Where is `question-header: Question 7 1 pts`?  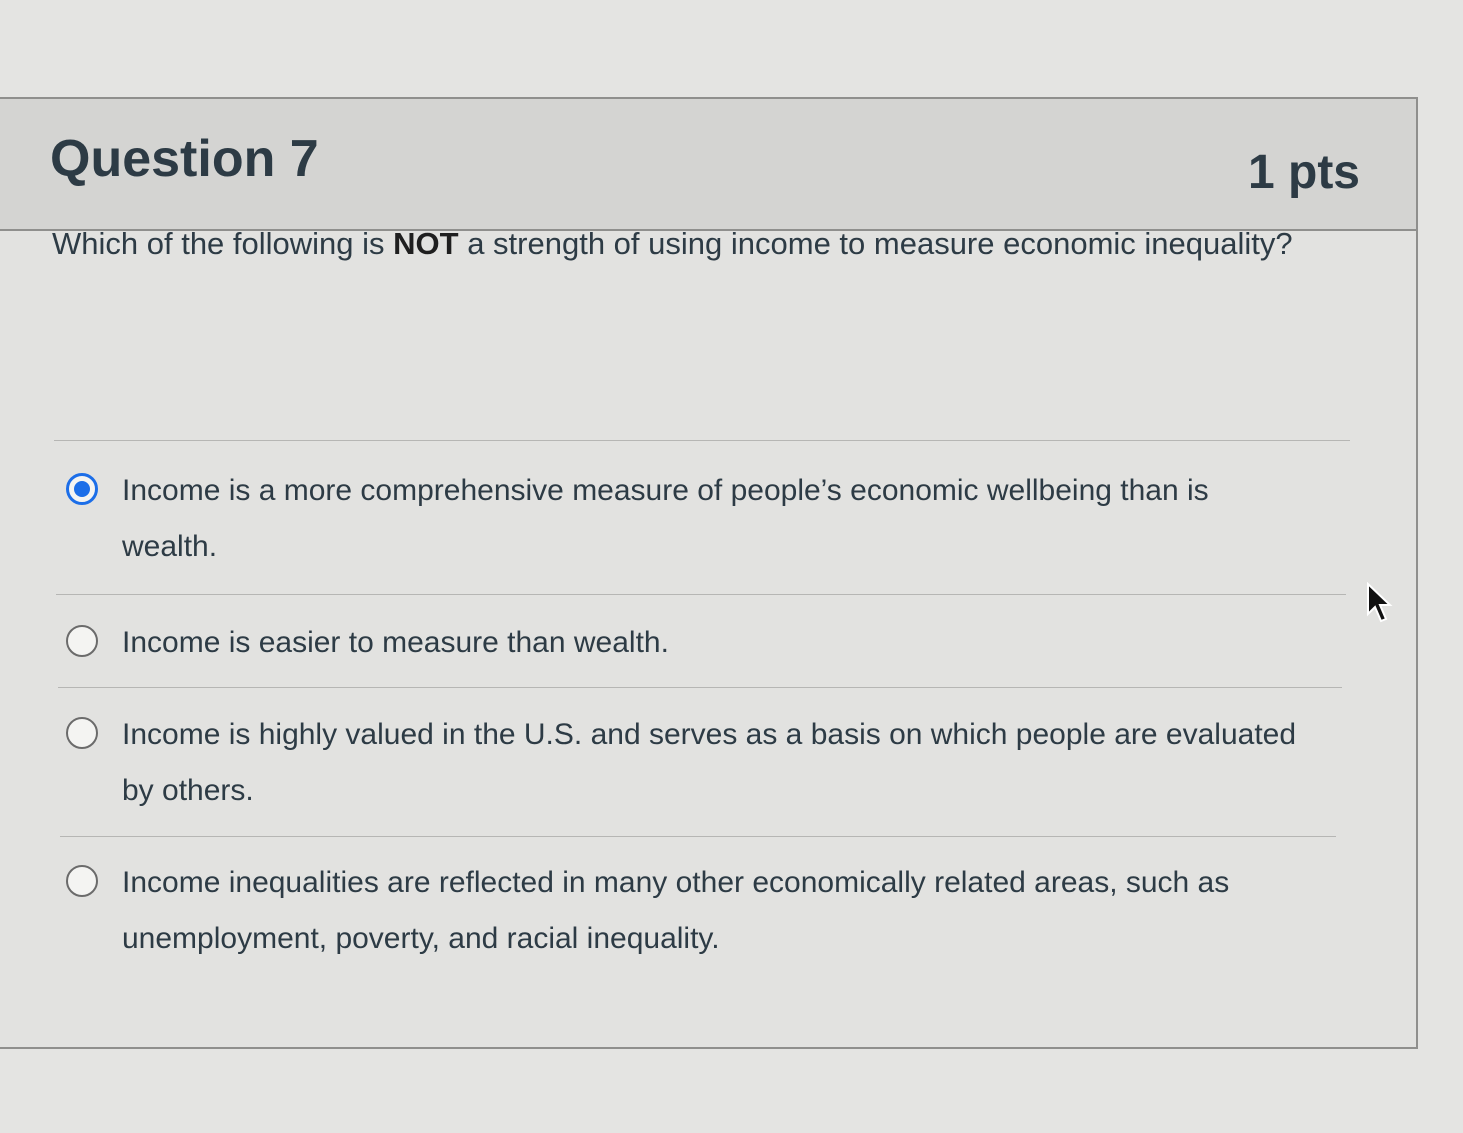
question-header: Question 7 1 pts is located at coordinates (708, 165).